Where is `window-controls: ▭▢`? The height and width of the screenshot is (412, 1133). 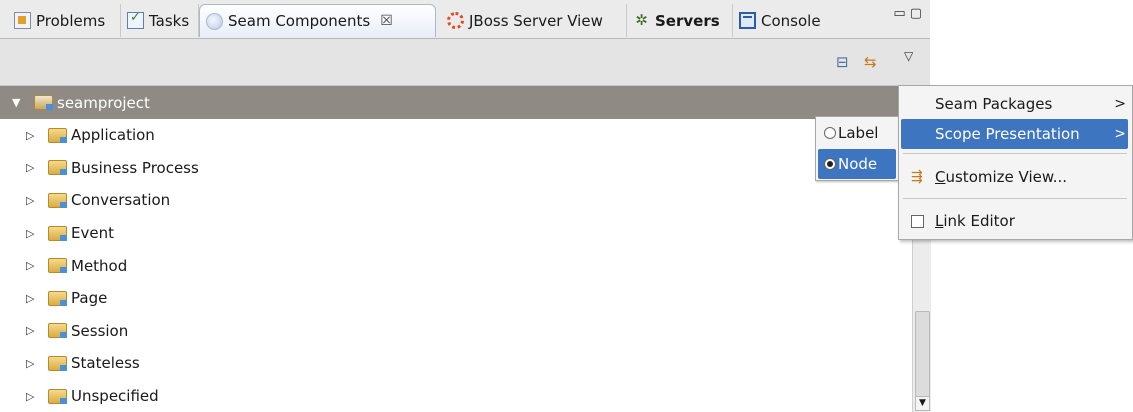 window-controls: ▭▢ is located at coordinates (909, 13).